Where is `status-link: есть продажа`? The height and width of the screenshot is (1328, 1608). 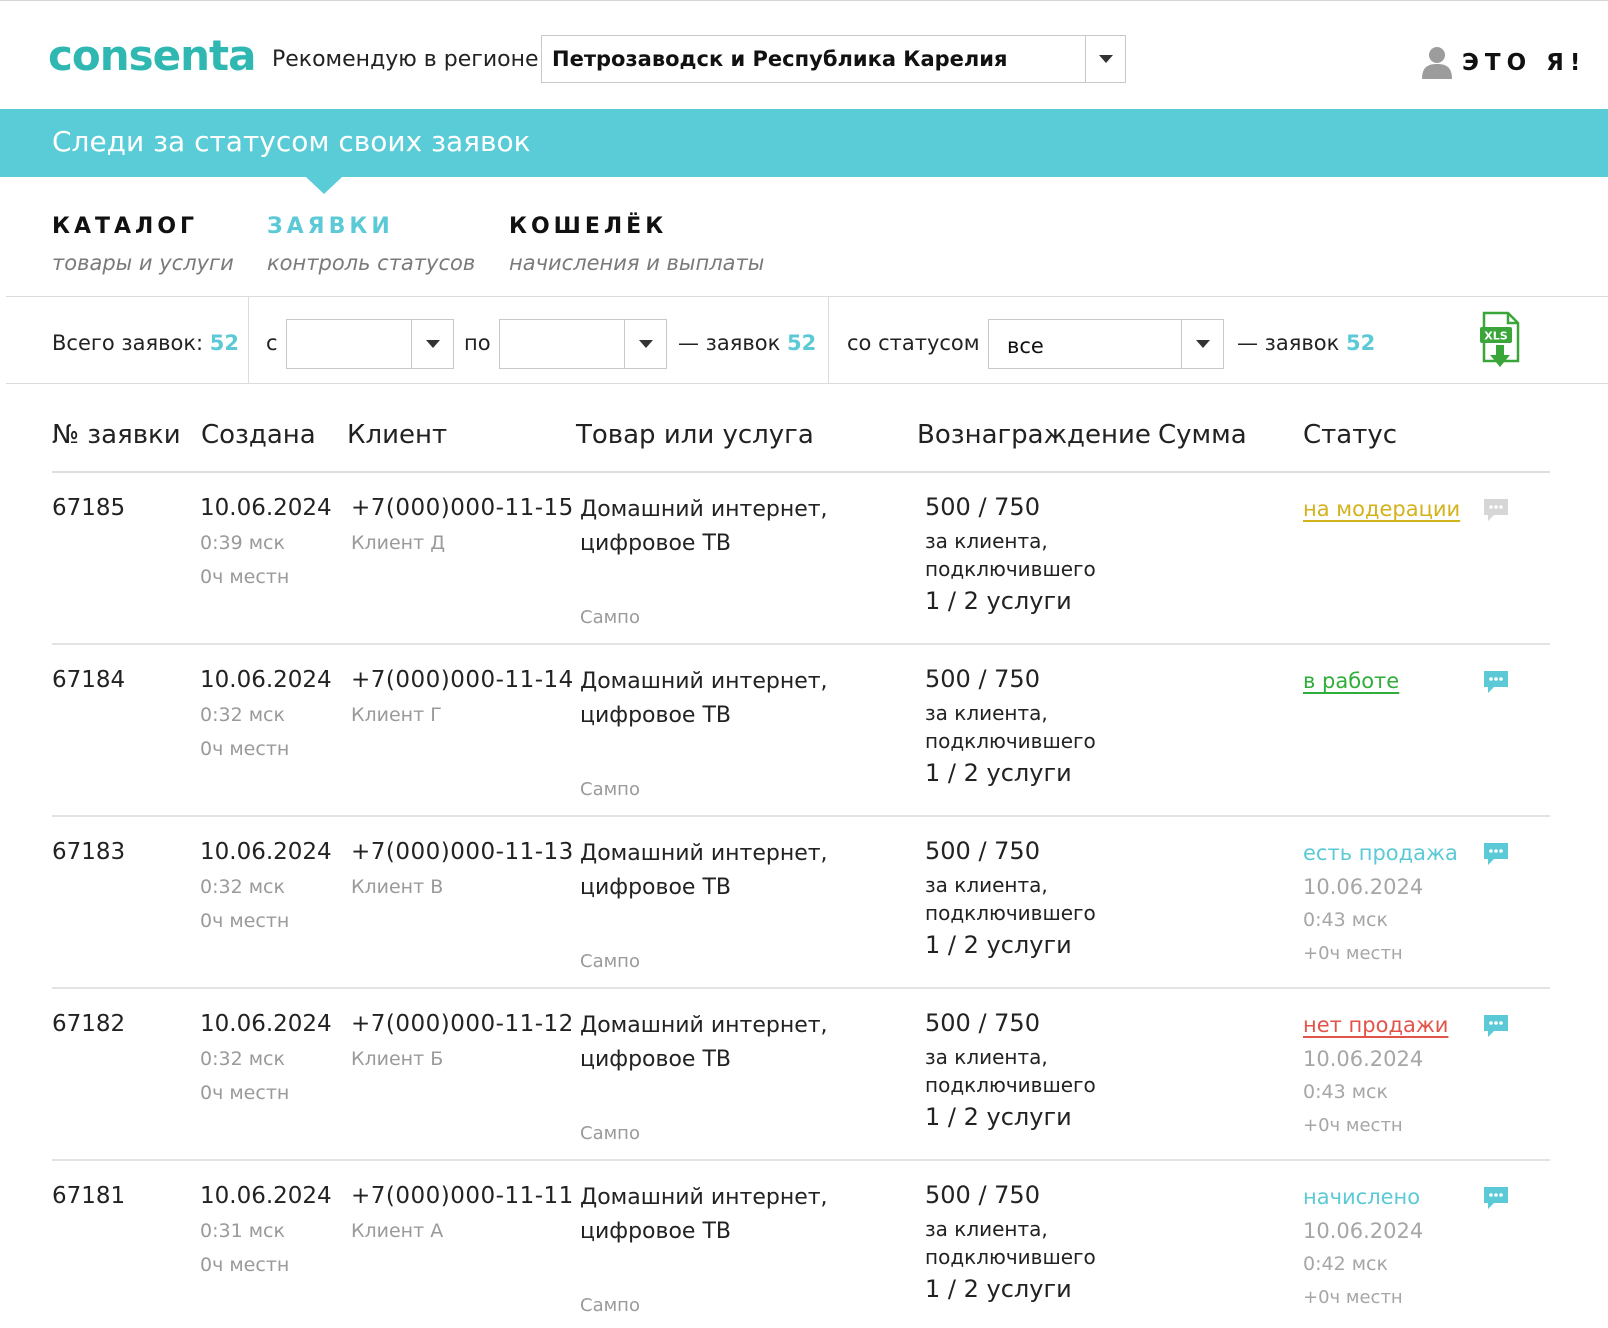
status-link: есть продажа is located at coordinates (1380, 853).